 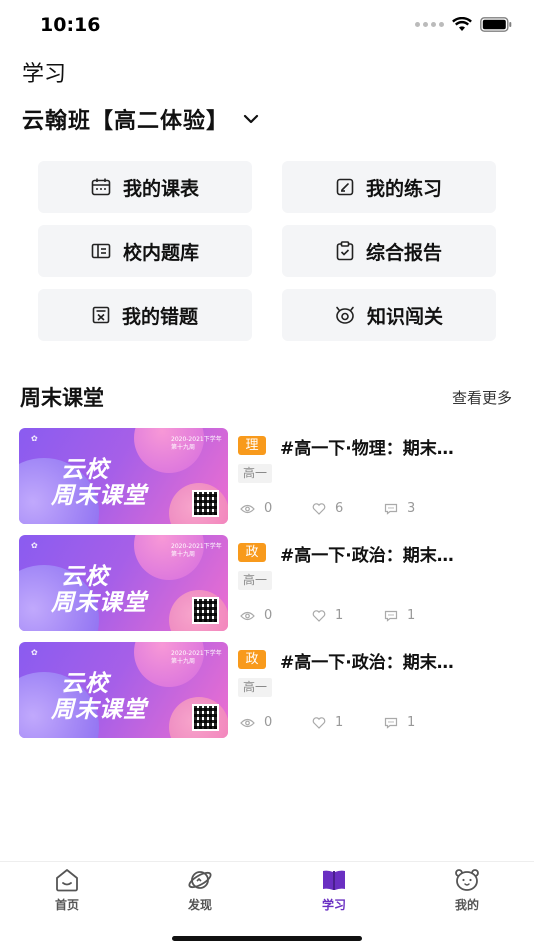 I want to click on tab-mine: 我的, so click(x=467, y=890).